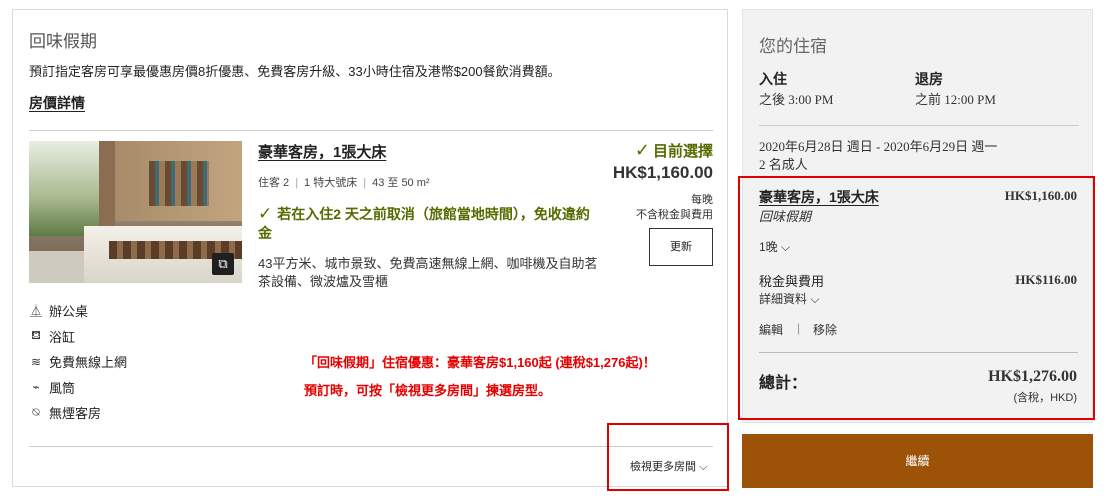  I want to click on amenity-item: ≋ 免費無線上網, so click(77, 362).